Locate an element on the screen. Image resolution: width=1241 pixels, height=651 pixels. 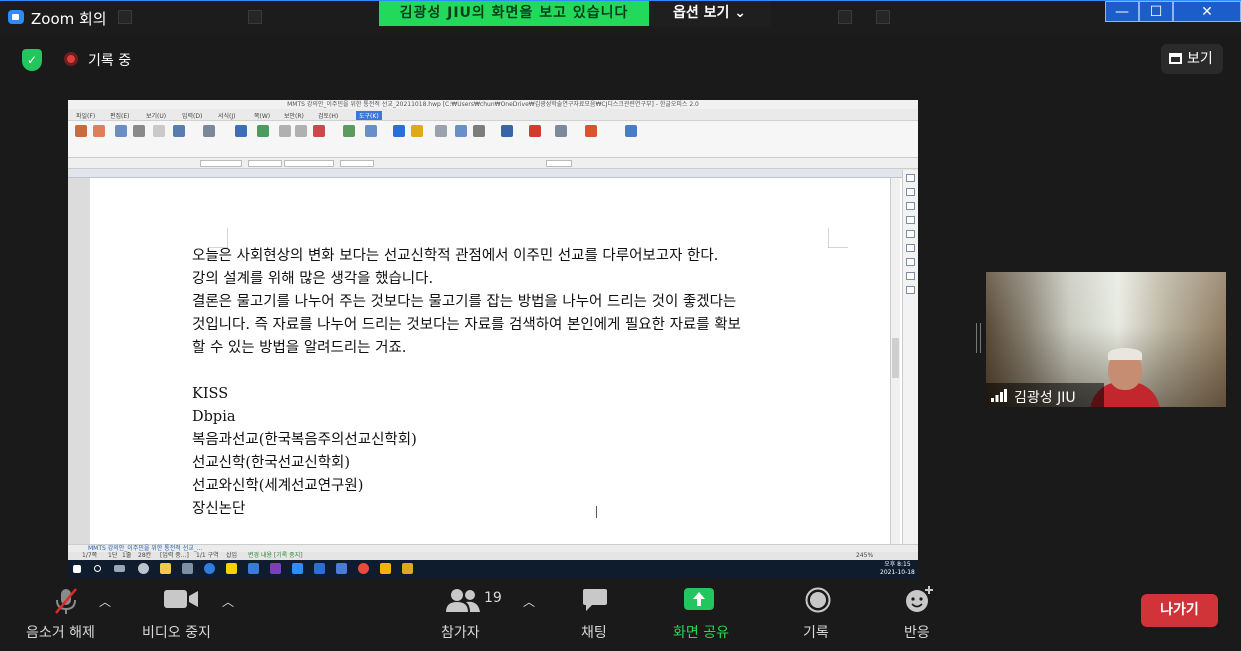
edge-icon is located at coordinates (209, 568).